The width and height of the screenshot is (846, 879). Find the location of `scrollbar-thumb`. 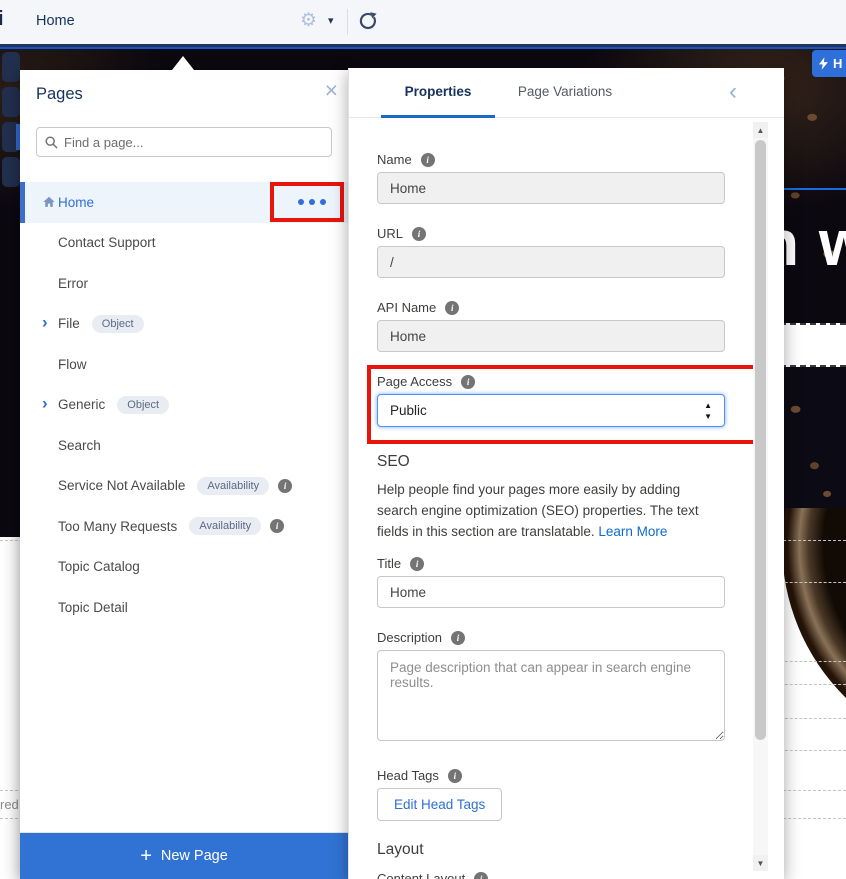

scrollbar-thumb is located at coordinates (760, 440).